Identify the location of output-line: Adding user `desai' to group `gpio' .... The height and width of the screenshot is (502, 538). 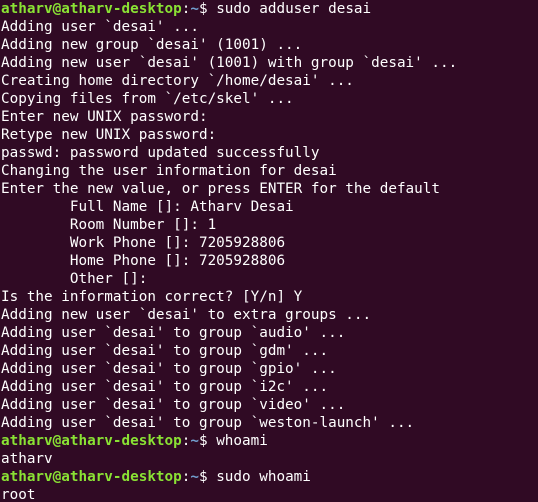
(169, 369).